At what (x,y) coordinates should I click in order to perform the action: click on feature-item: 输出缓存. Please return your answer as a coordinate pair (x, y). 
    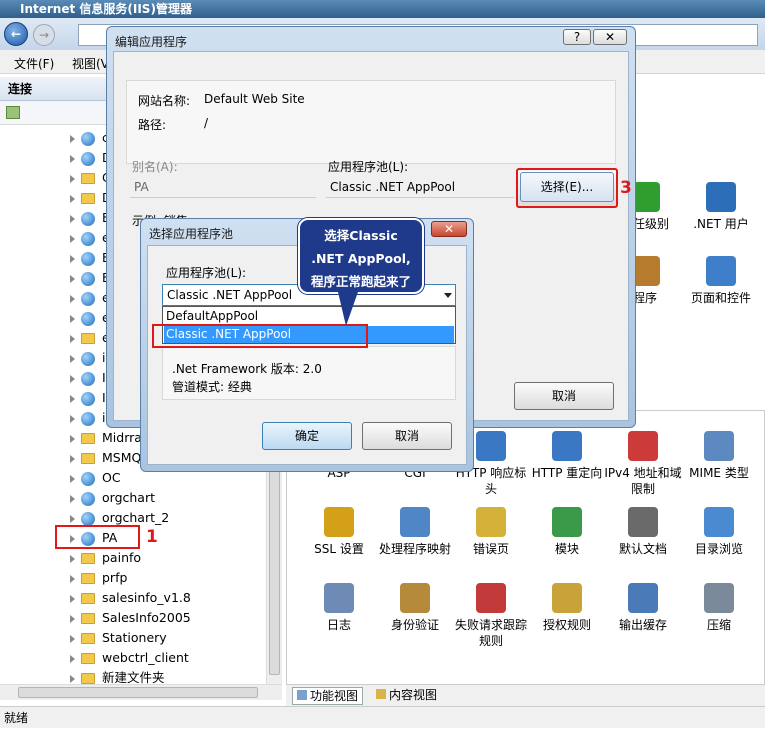
    Looking at the image, I should click on (643, 608).